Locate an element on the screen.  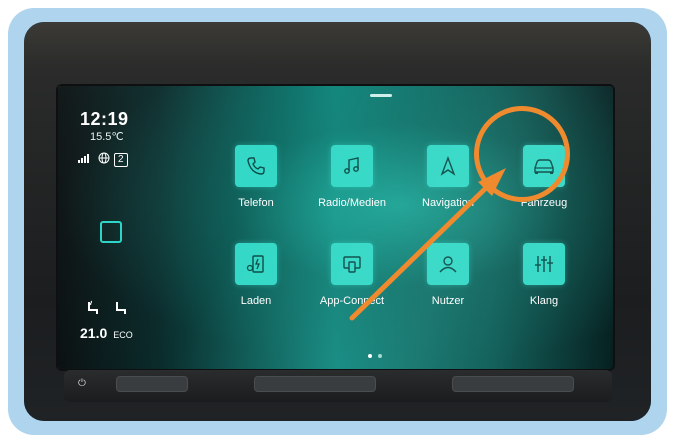
signal-icon is located at coordinates (86, 159).